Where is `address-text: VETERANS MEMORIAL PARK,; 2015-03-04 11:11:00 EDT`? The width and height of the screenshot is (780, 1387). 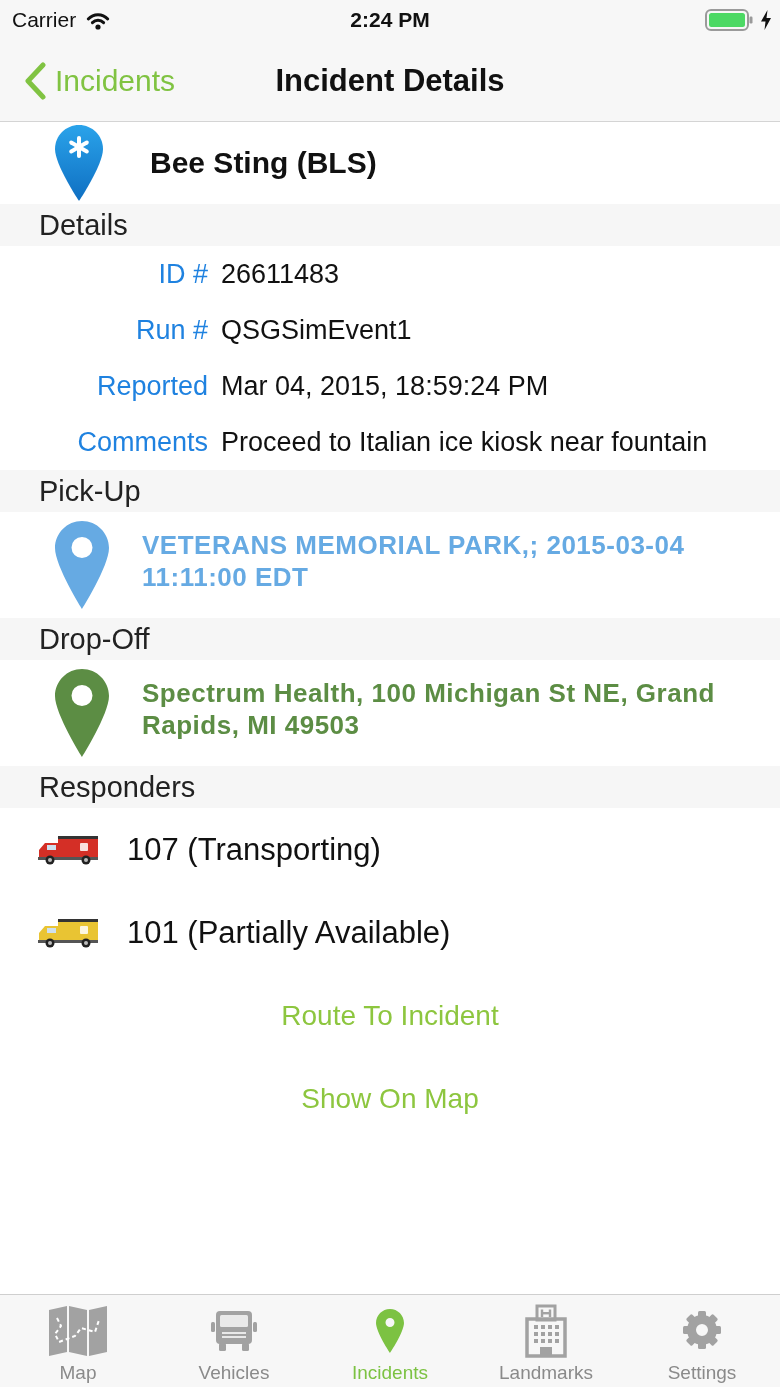
address-text: VETERANS MEMORIAL PARK,; 2015-03-04 11:11:00 EDT is located at coordinates (414, 561).